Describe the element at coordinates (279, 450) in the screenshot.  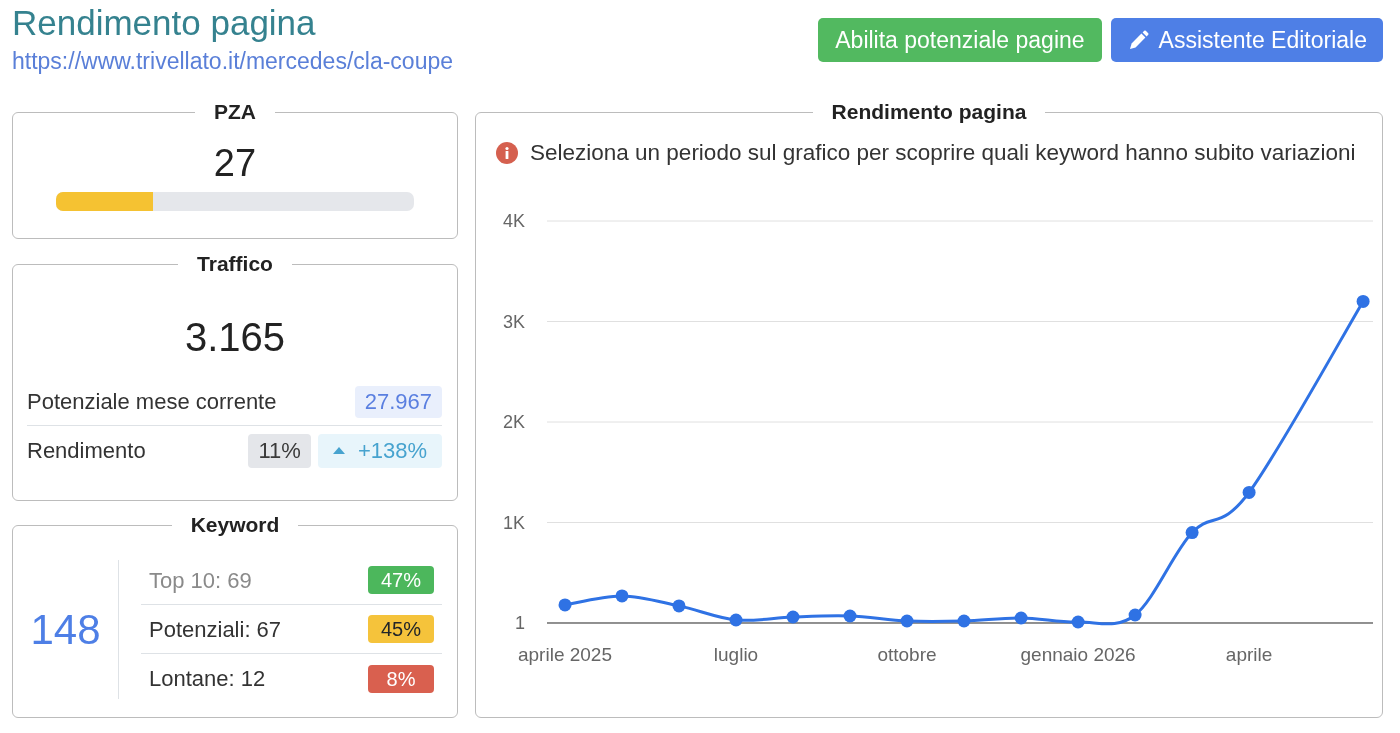
I see `performance-badge: 11%` at that location.